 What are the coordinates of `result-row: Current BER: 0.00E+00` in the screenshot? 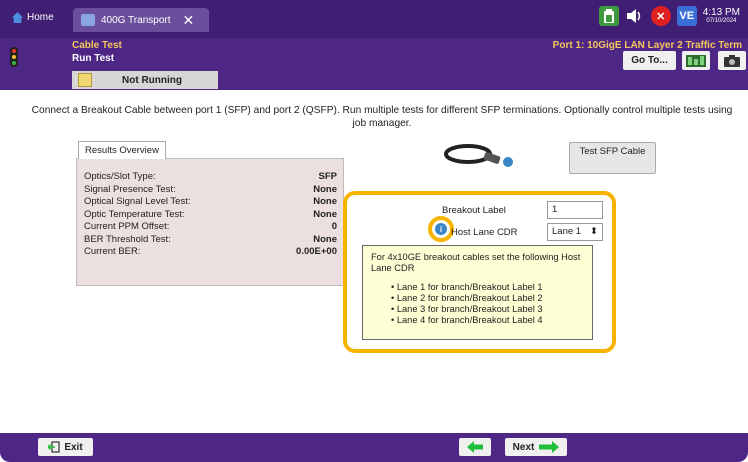 It's located at (210, 252).